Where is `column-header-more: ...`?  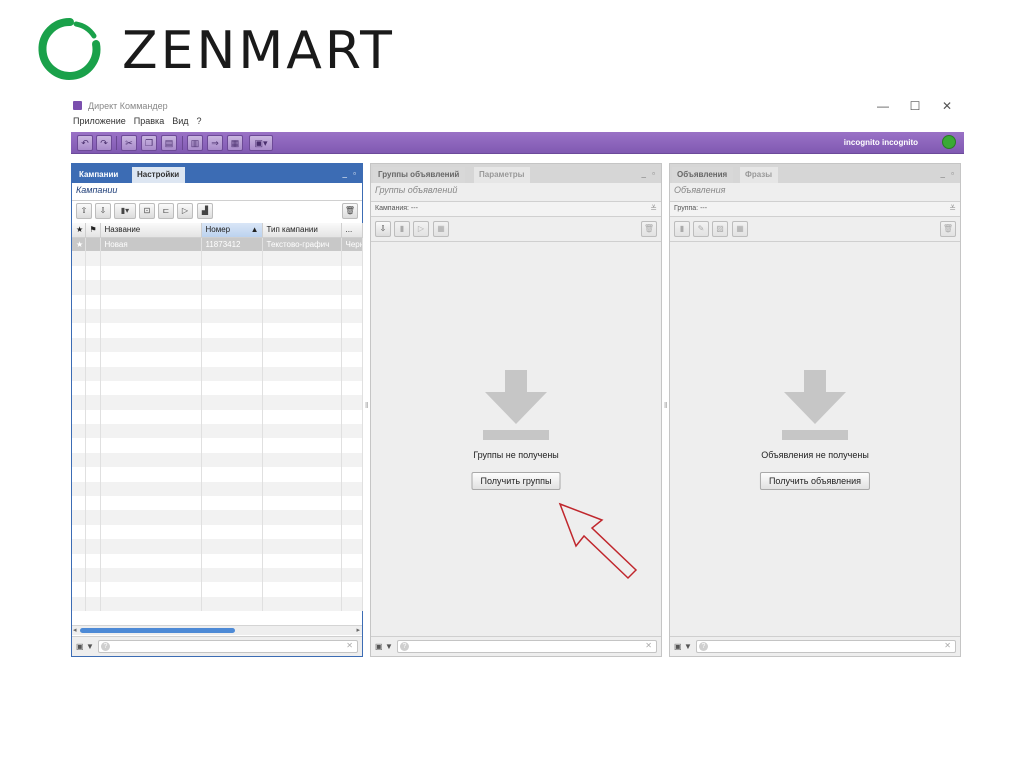 column-header-more: ... is located at coordinates (352, 230).